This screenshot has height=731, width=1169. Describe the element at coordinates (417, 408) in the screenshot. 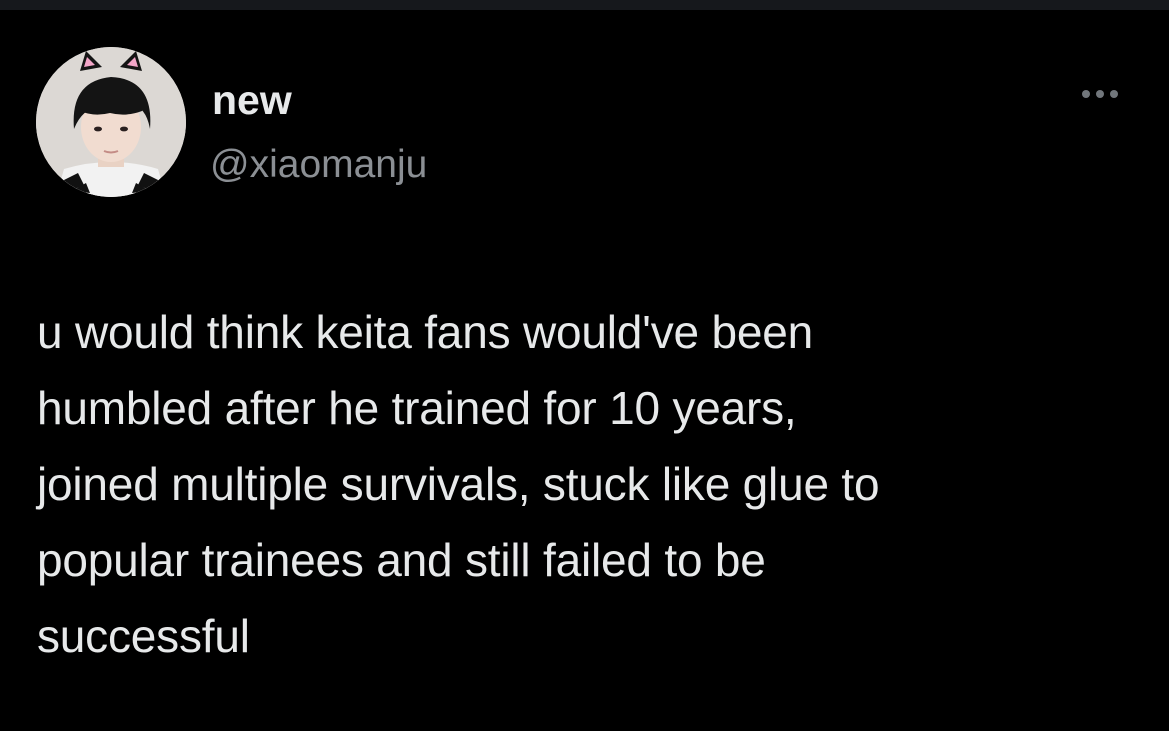

I see `tweet-text-line: humbled after he trained for 10 years,` at that location.